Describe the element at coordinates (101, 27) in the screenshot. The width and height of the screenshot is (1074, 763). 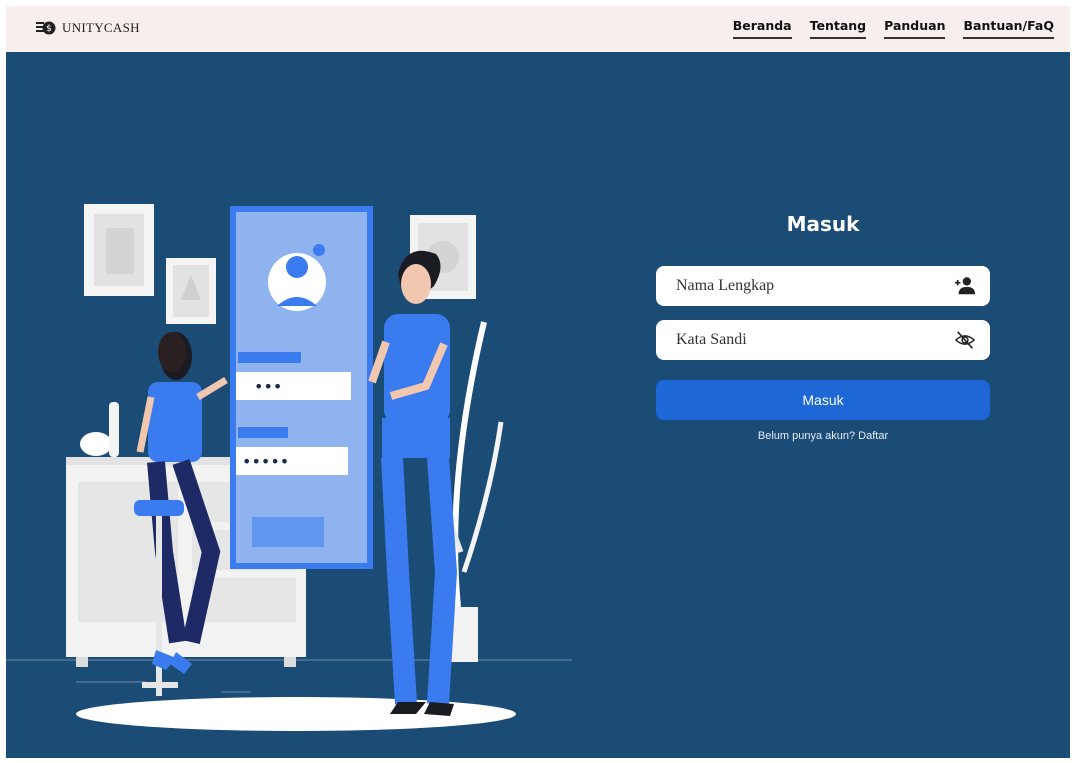
I see `brand-name: UNITYCASH` at that location.